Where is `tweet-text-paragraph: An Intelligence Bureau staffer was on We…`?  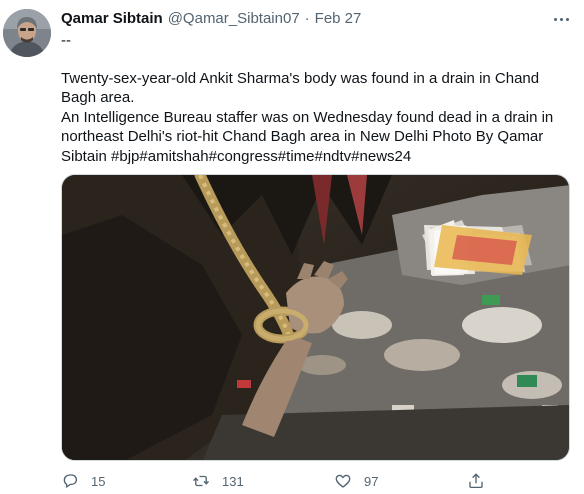 tweet-text-paragraph: An Intelligence Bureau staffer was on We… is located at coordinates (307, 136).